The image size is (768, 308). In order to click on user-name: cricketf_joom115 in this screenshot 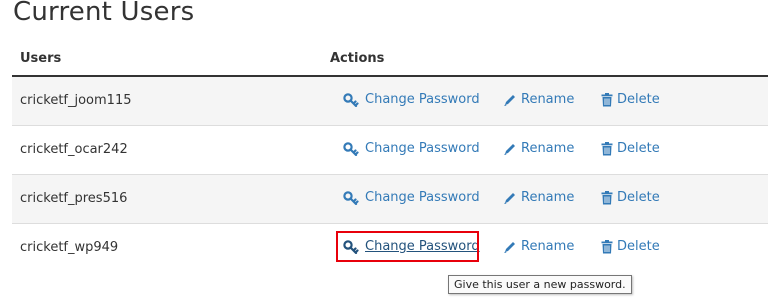, I will do `click(76, 100)`.